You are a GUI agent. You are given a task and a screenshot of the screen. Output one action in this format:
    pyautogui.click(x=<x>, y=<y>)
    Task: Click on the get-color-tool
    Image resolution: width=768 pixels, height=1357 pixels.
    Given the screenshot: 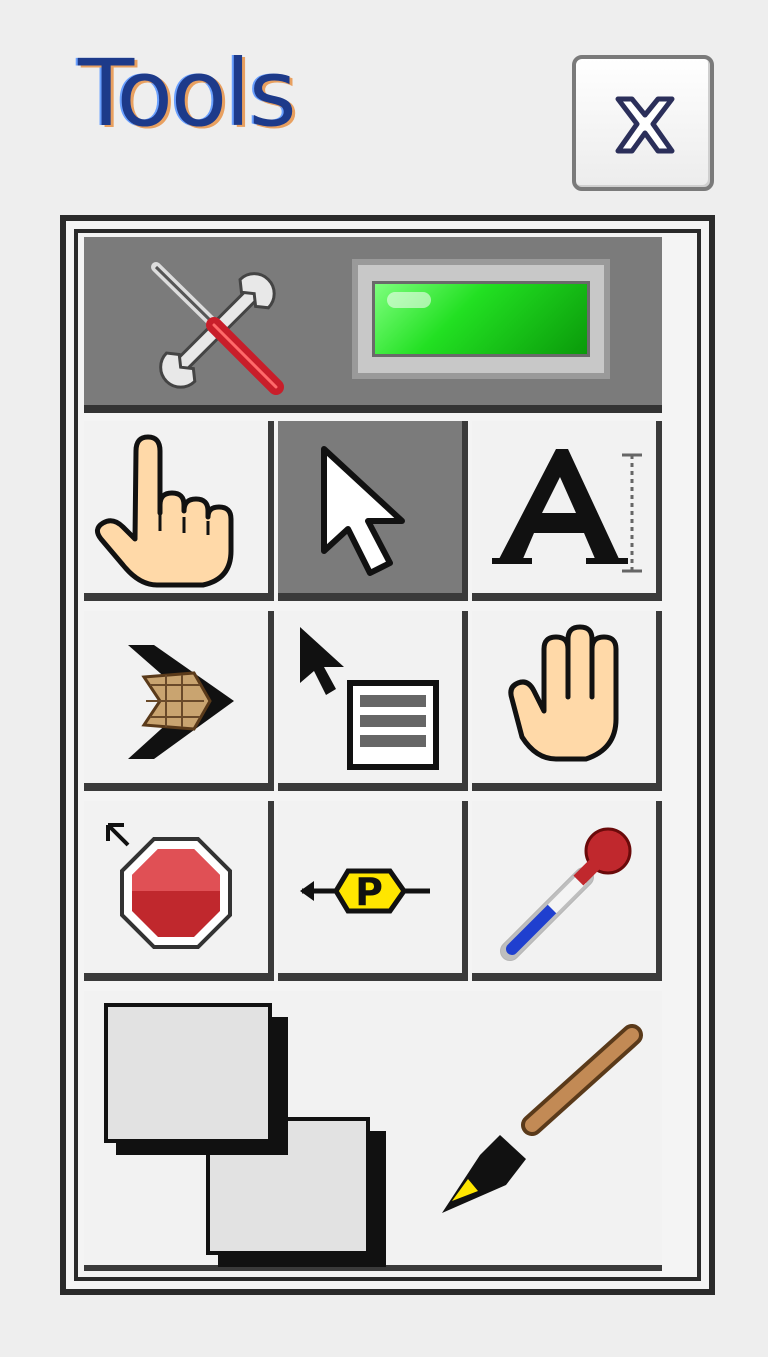 What is the action you would take?
    pyautogui.click(x=567, y=891)
    